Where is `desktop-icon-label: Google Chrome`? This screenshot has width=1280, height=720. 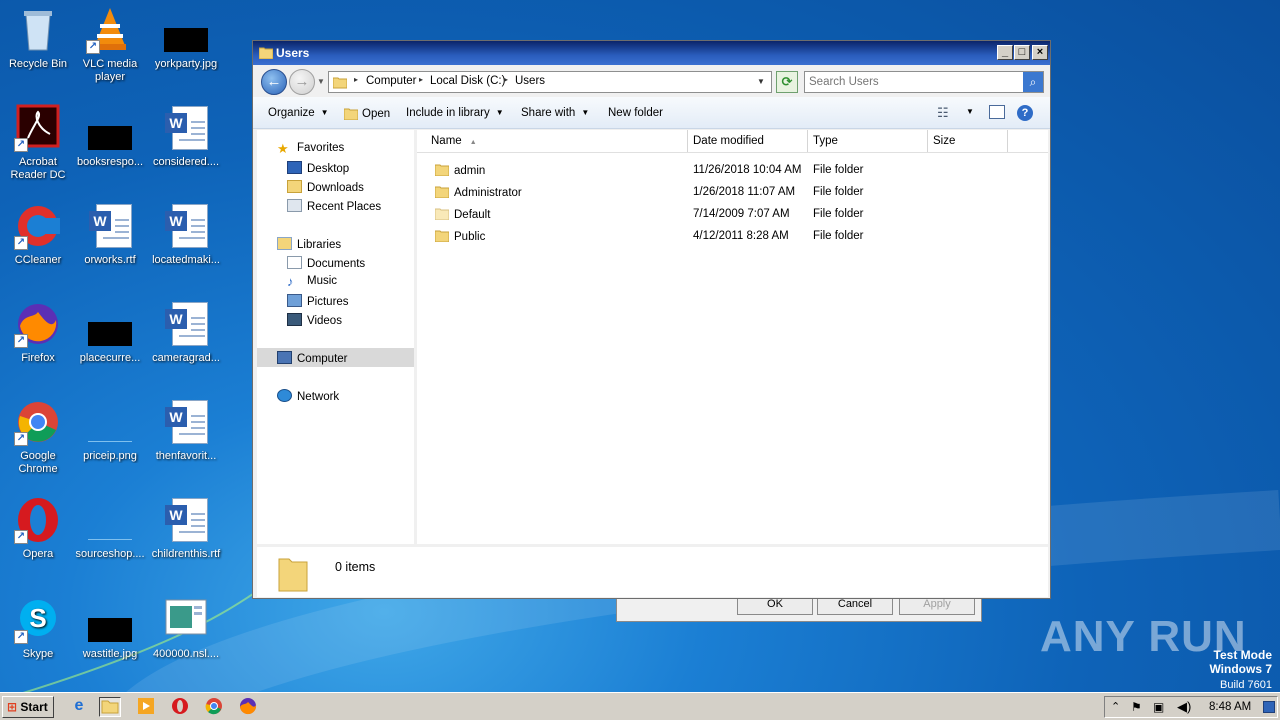 desktop-icon-label: Google Chrome is located at coordinates (38, 462).